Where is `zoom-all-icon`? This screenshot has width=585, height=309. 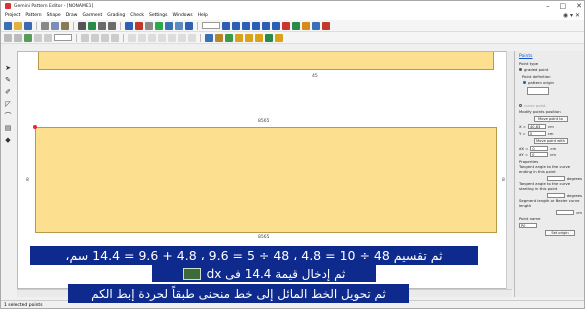
zoom-all-icon is located at coordinates (256, 25).